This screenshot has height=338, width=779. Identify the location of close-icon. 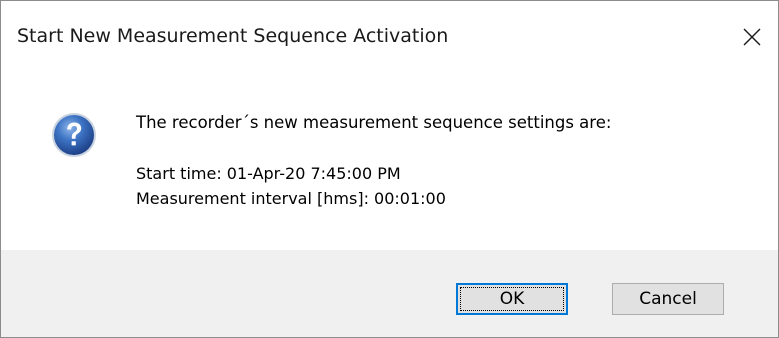
(752, 37).